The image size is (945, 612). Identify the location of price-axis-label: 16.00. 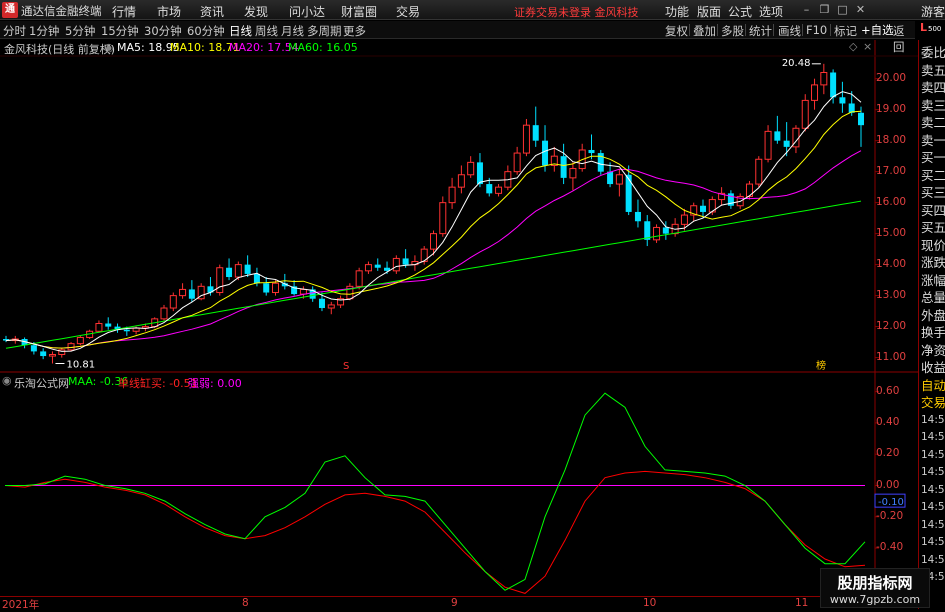
(891, 201).